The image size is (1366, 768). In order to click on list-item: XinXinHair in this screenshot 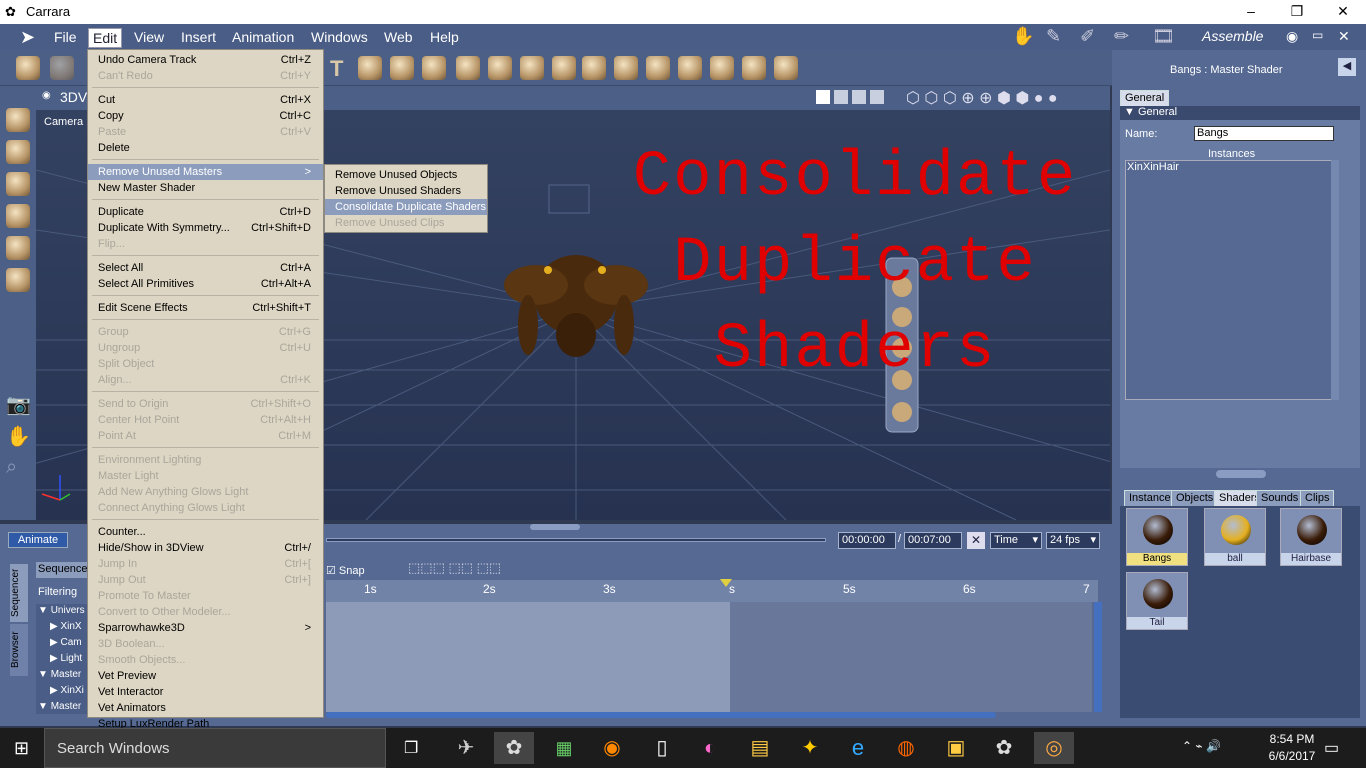, I will do `click(1231, 167)`.